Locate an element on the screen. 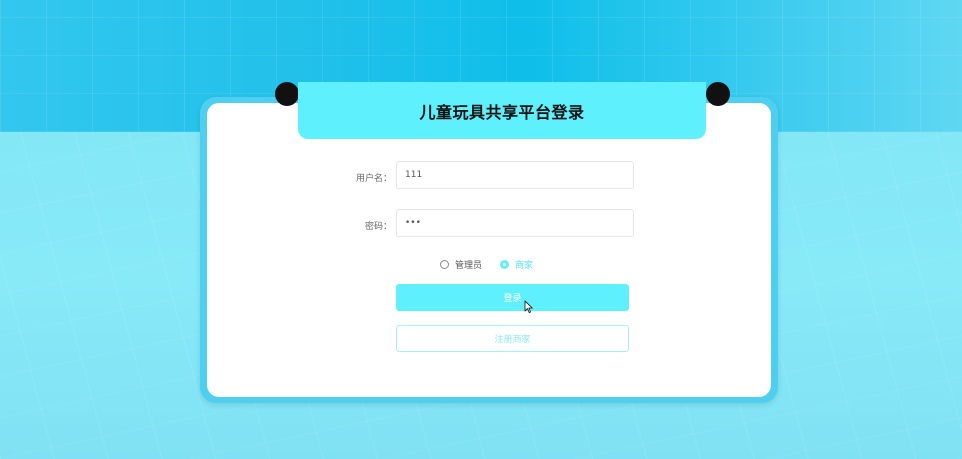  mouse-cursor-icon is located at coordinates (528, 307).